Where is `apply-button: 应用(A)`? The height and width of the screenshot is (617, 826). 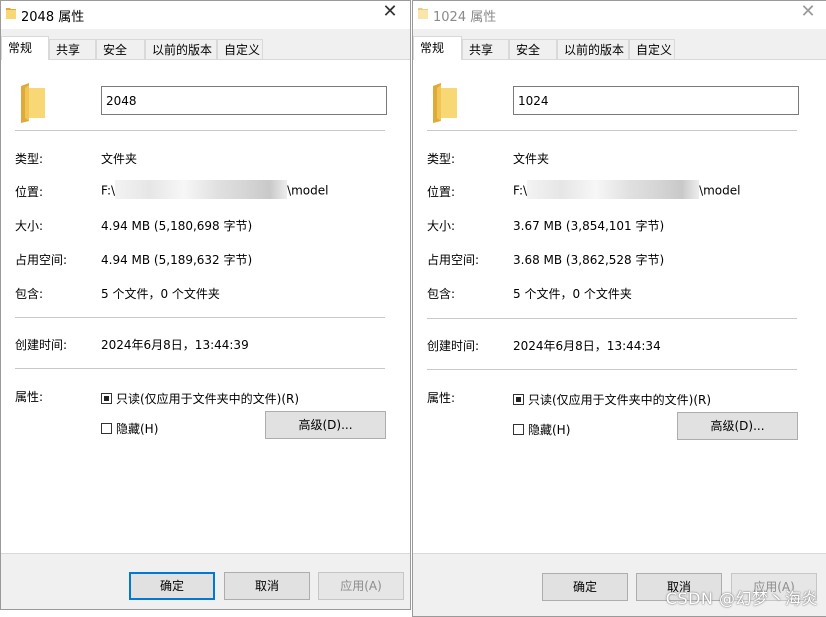 apply-button: 应用(A) is located at coordinates (361, 586).